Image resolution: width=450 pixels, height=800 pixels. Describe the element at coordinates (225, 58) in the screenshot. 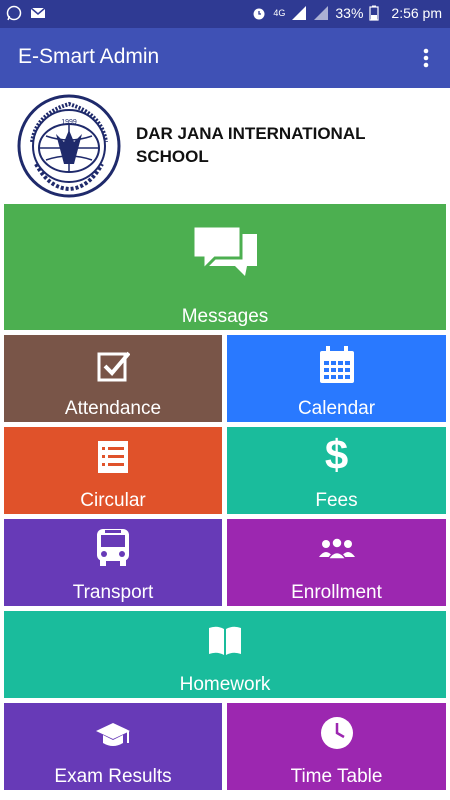

I see `app-bar: E-Smart Admin` at that location.